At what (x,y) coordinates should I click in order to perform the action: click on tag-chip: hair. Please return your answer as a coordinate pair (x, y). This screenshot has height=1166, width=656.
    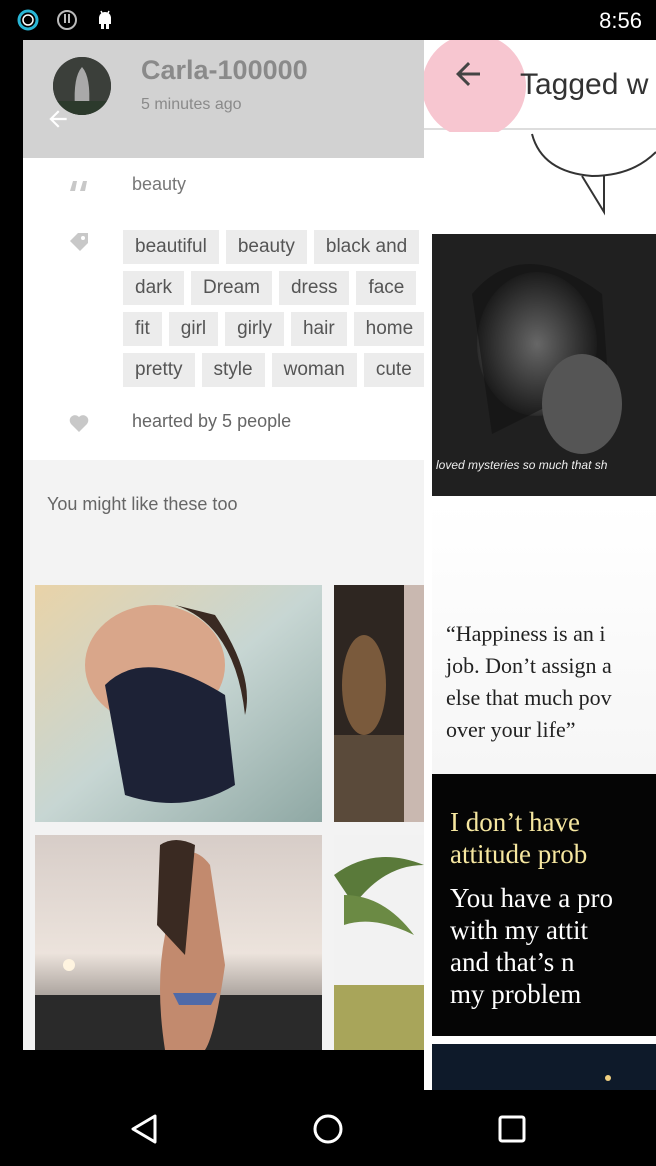
    Looking at the image, I should click on (318, 329).